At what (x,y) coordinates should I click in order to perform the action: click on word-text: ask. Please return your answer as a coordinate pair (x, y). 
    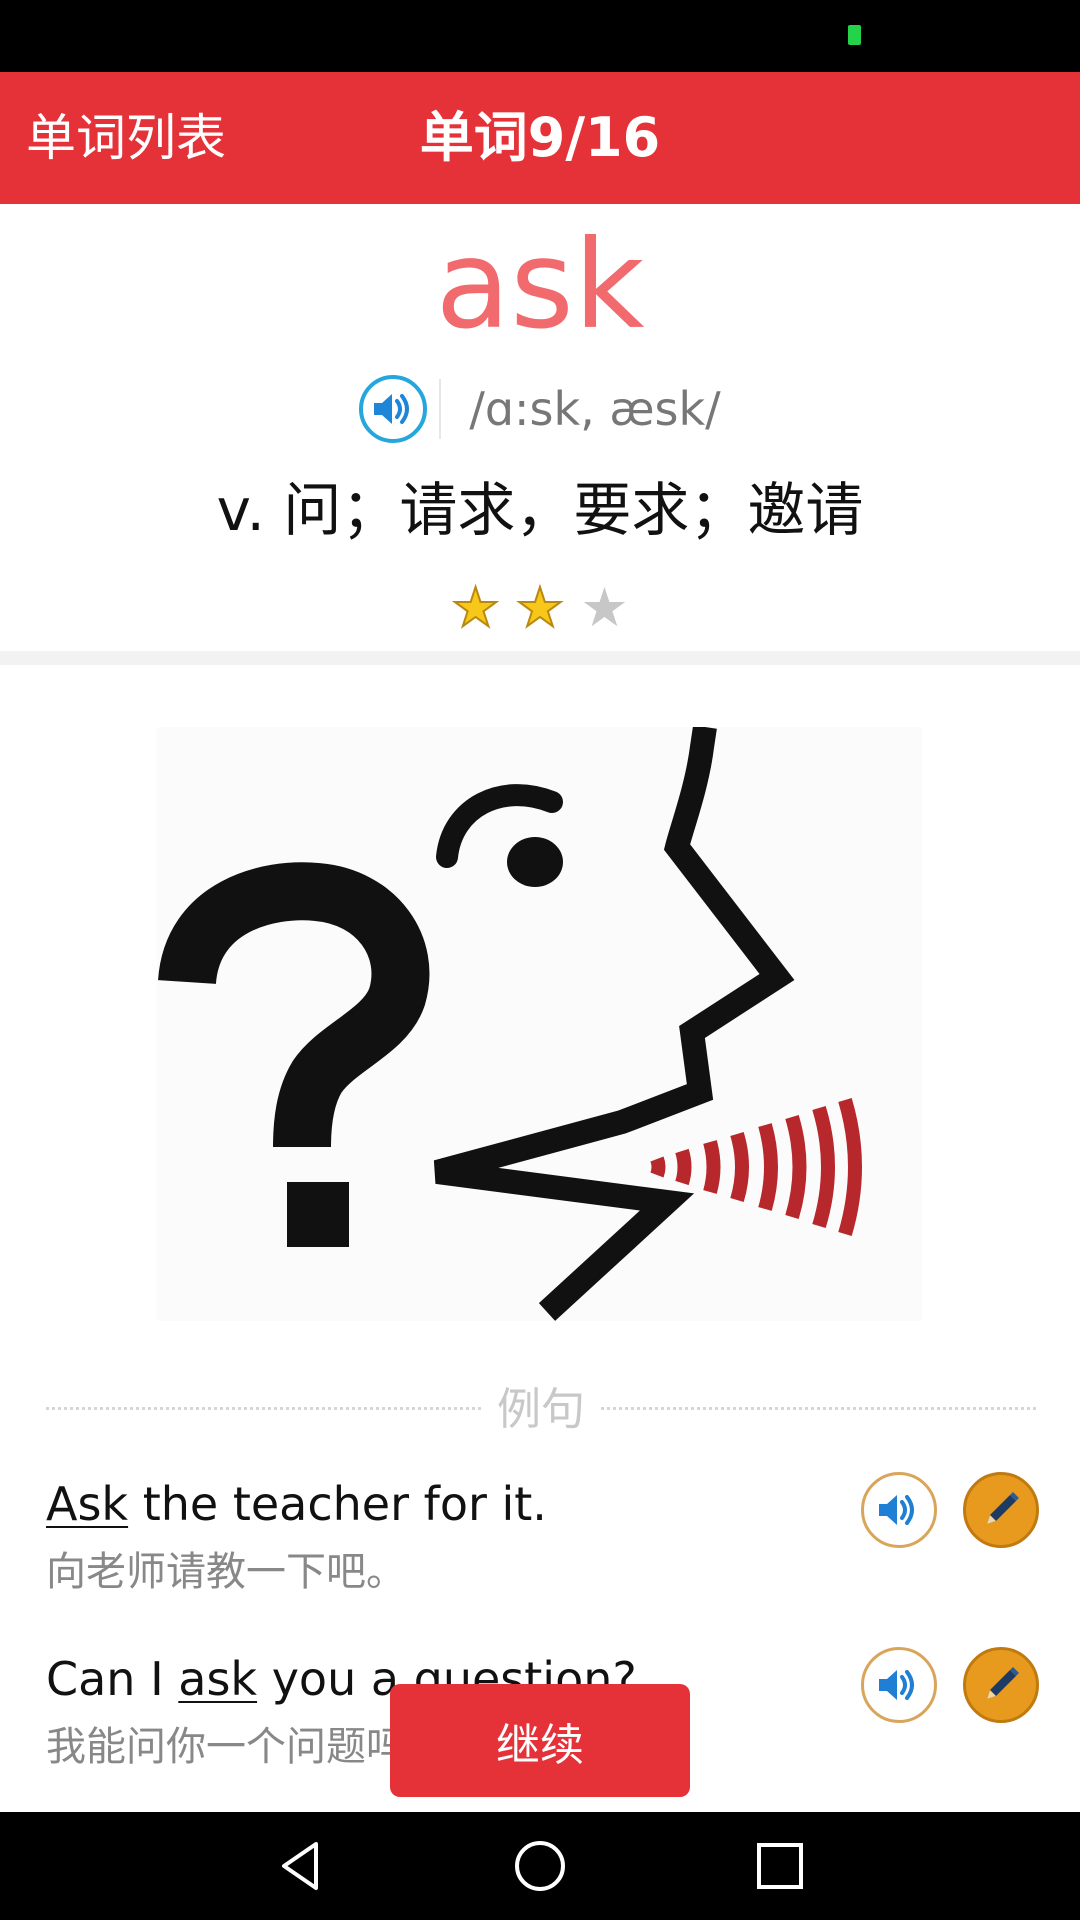
    Looking at the image, I should click on (540, 285).